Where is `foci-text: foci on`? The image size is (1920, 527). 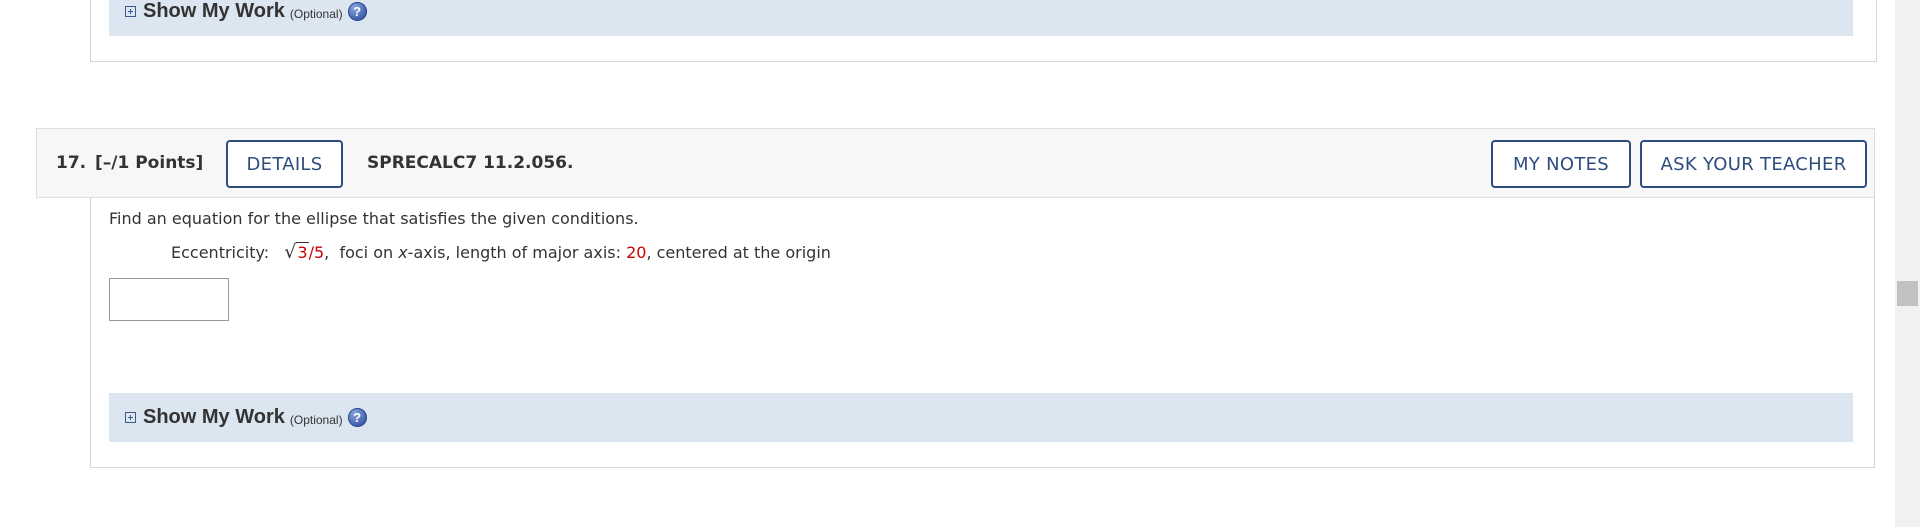 foci-text: foci on is located at coordinates (369, 252).